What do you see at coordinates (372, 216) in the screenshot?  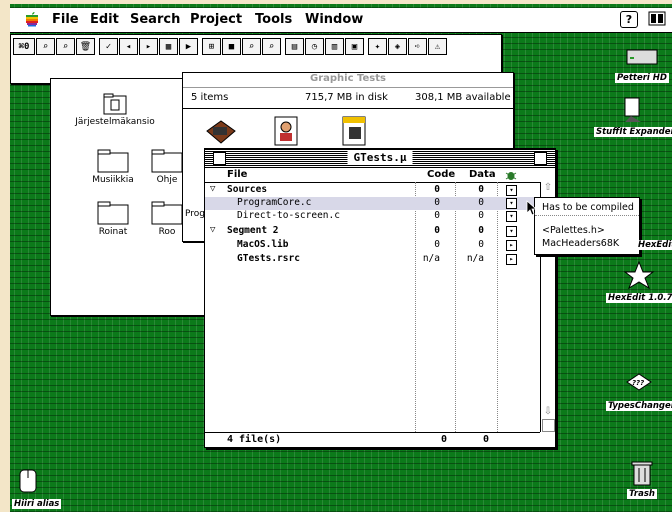 I see `file-row-direct-to-screen: Direct-to-screen.c 0 0 ▾` at bounding box center [372, 216].